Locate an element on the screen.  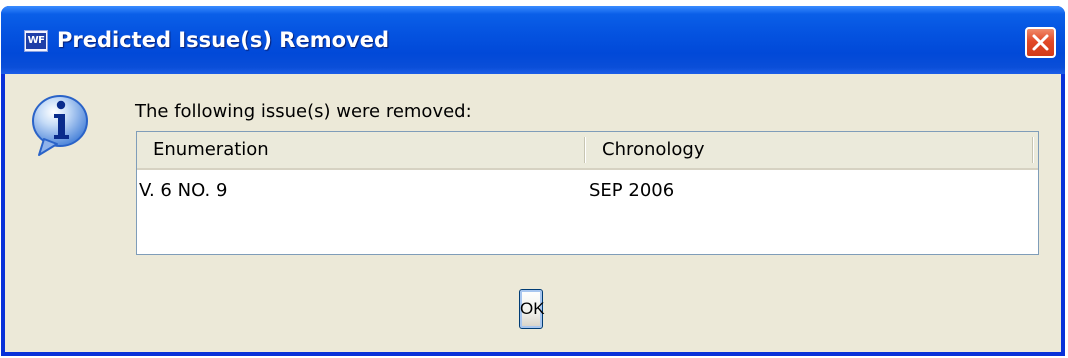
window-title: Predicted Issue(s) Removed is located at coordinates (223, 40).